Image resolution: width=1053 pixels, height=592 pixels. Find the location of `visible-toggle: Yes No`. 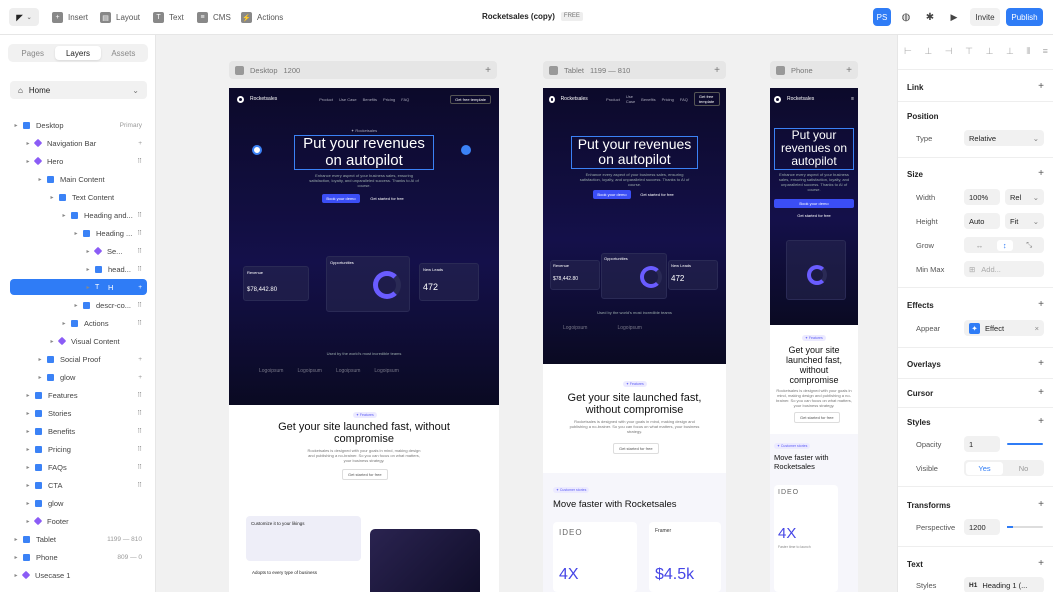

visible-toggle: Yes No is located at coordinates (1004, 468).